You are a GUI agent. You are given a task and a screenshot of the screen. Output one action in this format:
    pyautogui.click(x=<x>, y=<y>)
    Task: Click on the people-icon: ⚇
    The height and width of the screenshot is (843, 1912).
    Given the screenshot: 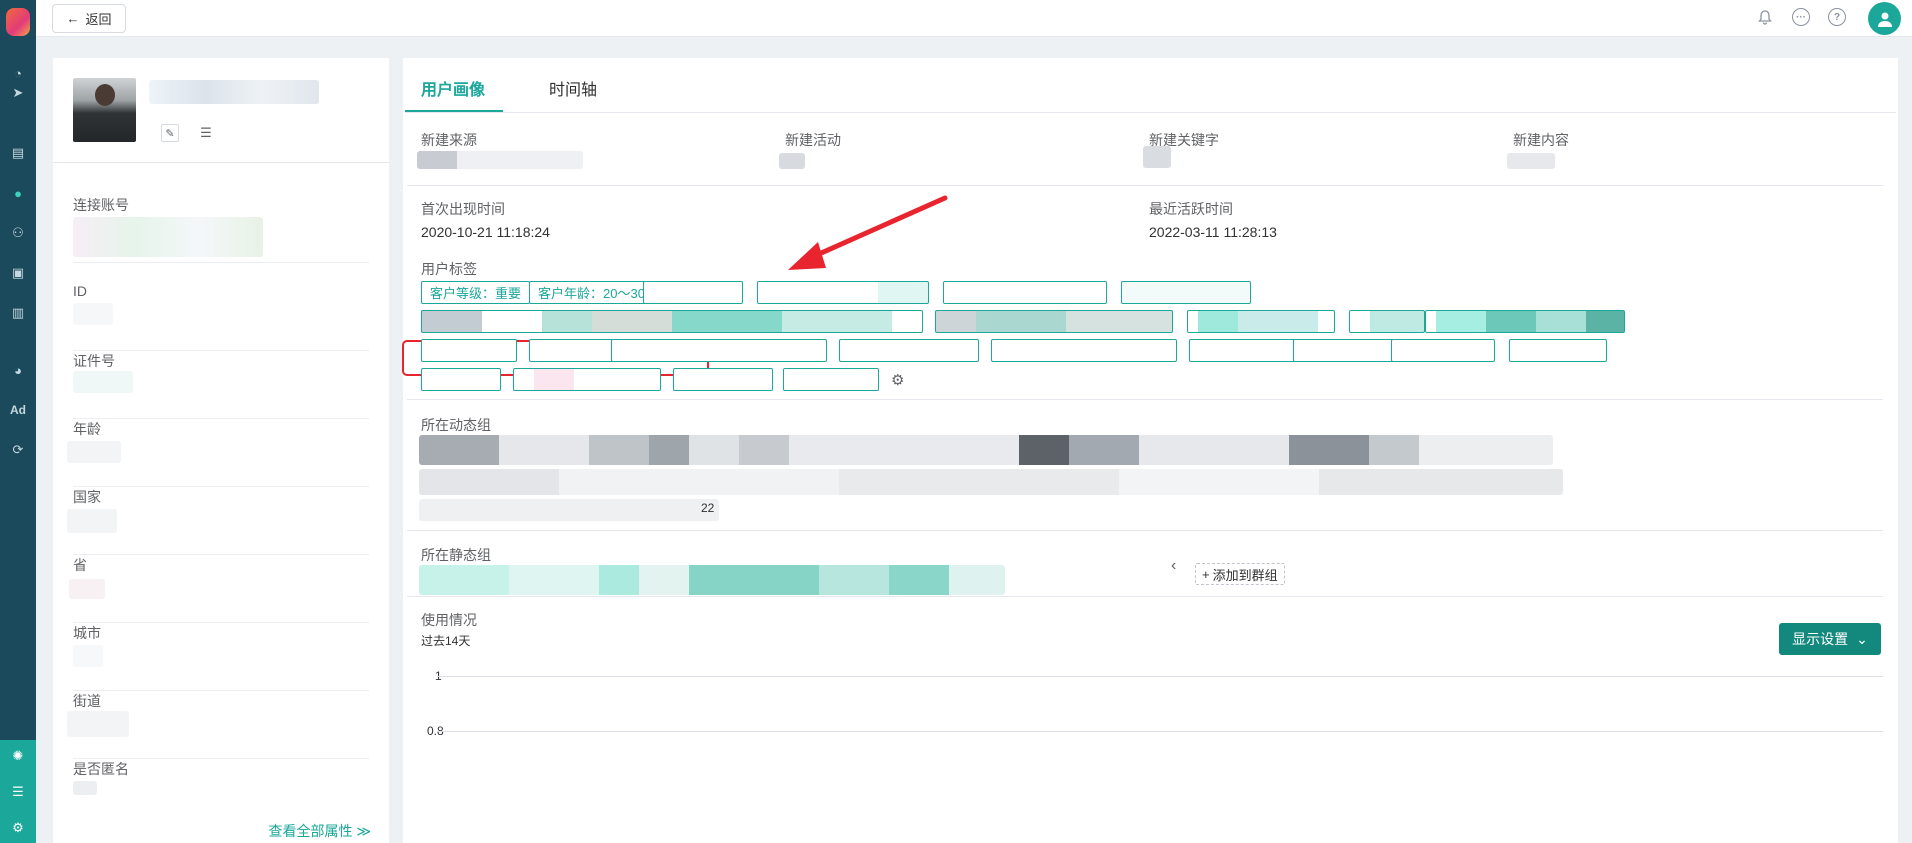 What is the action you would take?
    pyautogui.click(x=18, y=233)
    